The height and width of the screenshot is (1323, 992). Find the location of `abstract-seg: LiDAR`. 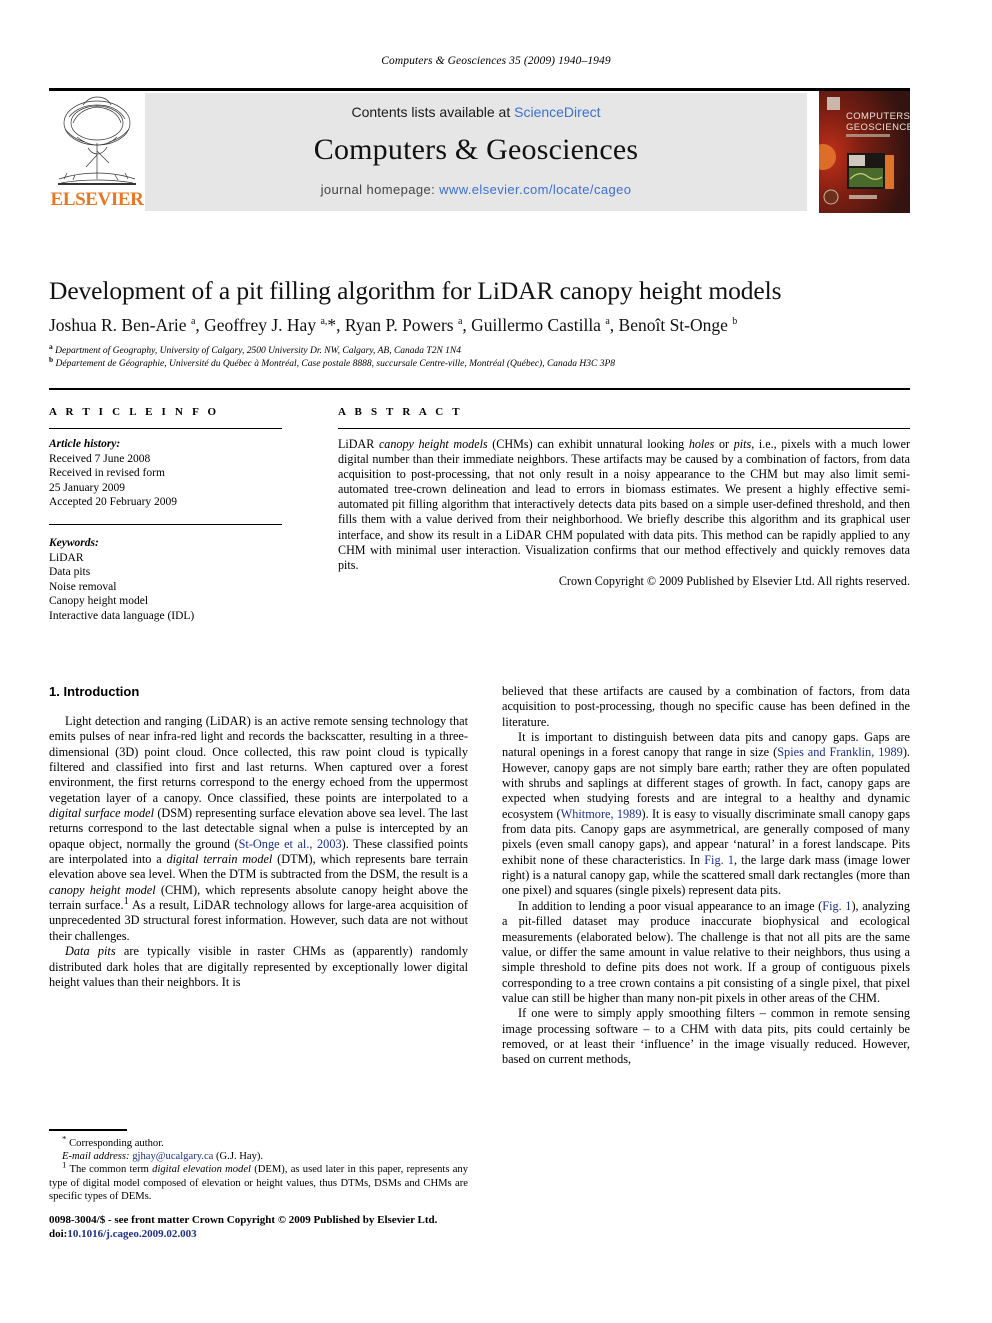

abstract-seg: LiDAR is located at coordinates (358, 444).